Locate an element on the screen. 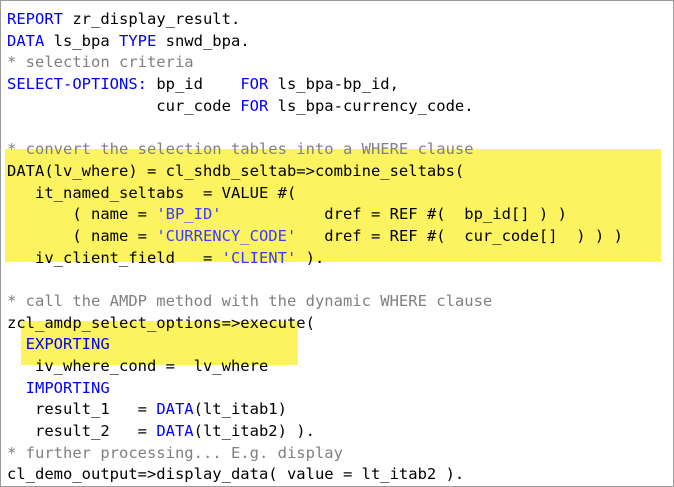 The height and width of the screenshot is (487, 674). code-token: SELECT-OPTIONS: is located at coordinates (77, 84).